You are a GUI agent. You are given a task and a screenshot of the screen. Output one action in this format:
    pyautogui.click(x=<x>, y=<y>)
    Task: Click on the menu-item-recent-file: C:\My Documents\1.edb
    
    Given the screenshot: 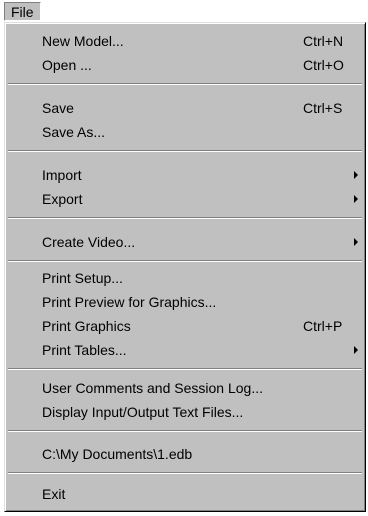 What is the action you would take?
    pyautogui.click(x=185, y=454)
    